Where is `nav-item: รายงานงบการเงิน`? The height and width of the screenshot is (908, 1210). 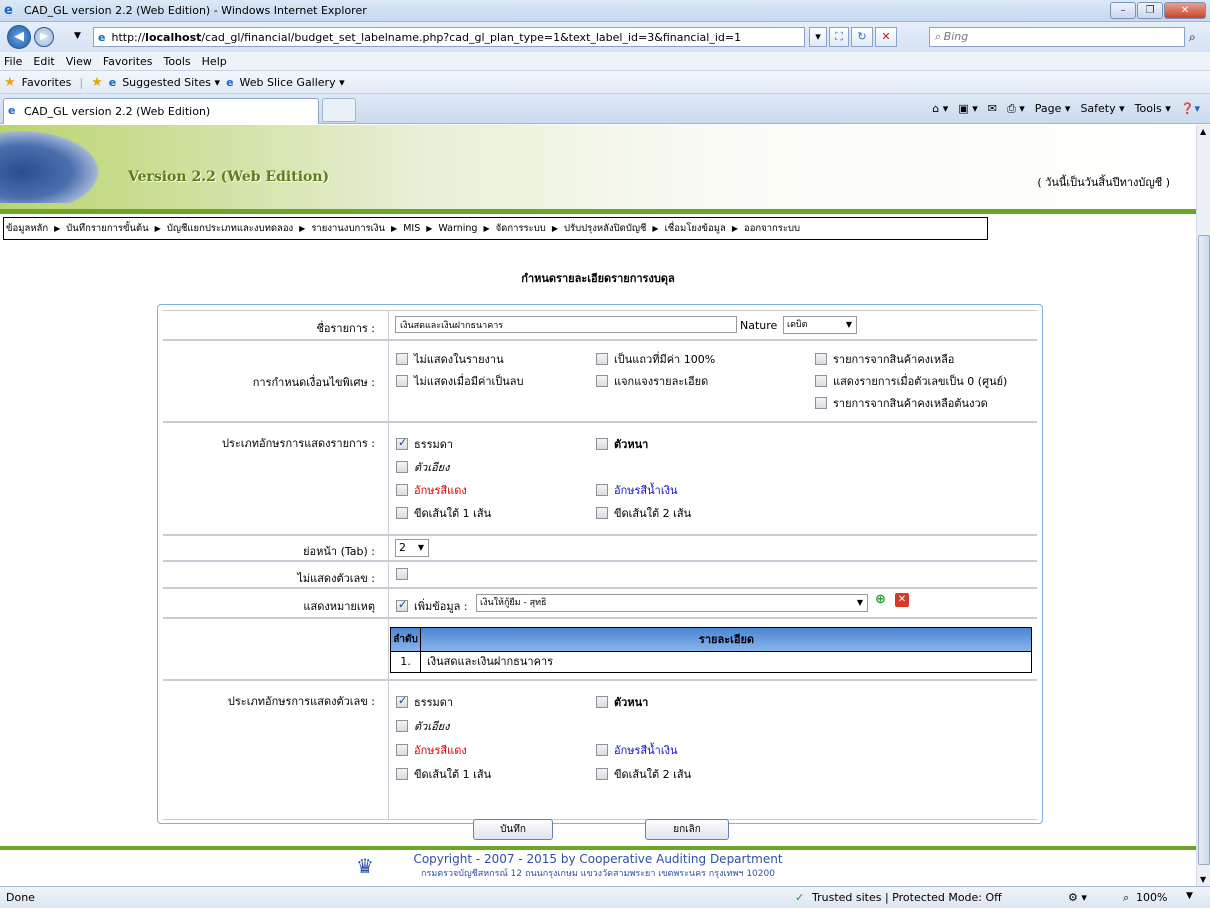
nav-item: รายงานงบการเงิน is located at coordinates (348, 228).